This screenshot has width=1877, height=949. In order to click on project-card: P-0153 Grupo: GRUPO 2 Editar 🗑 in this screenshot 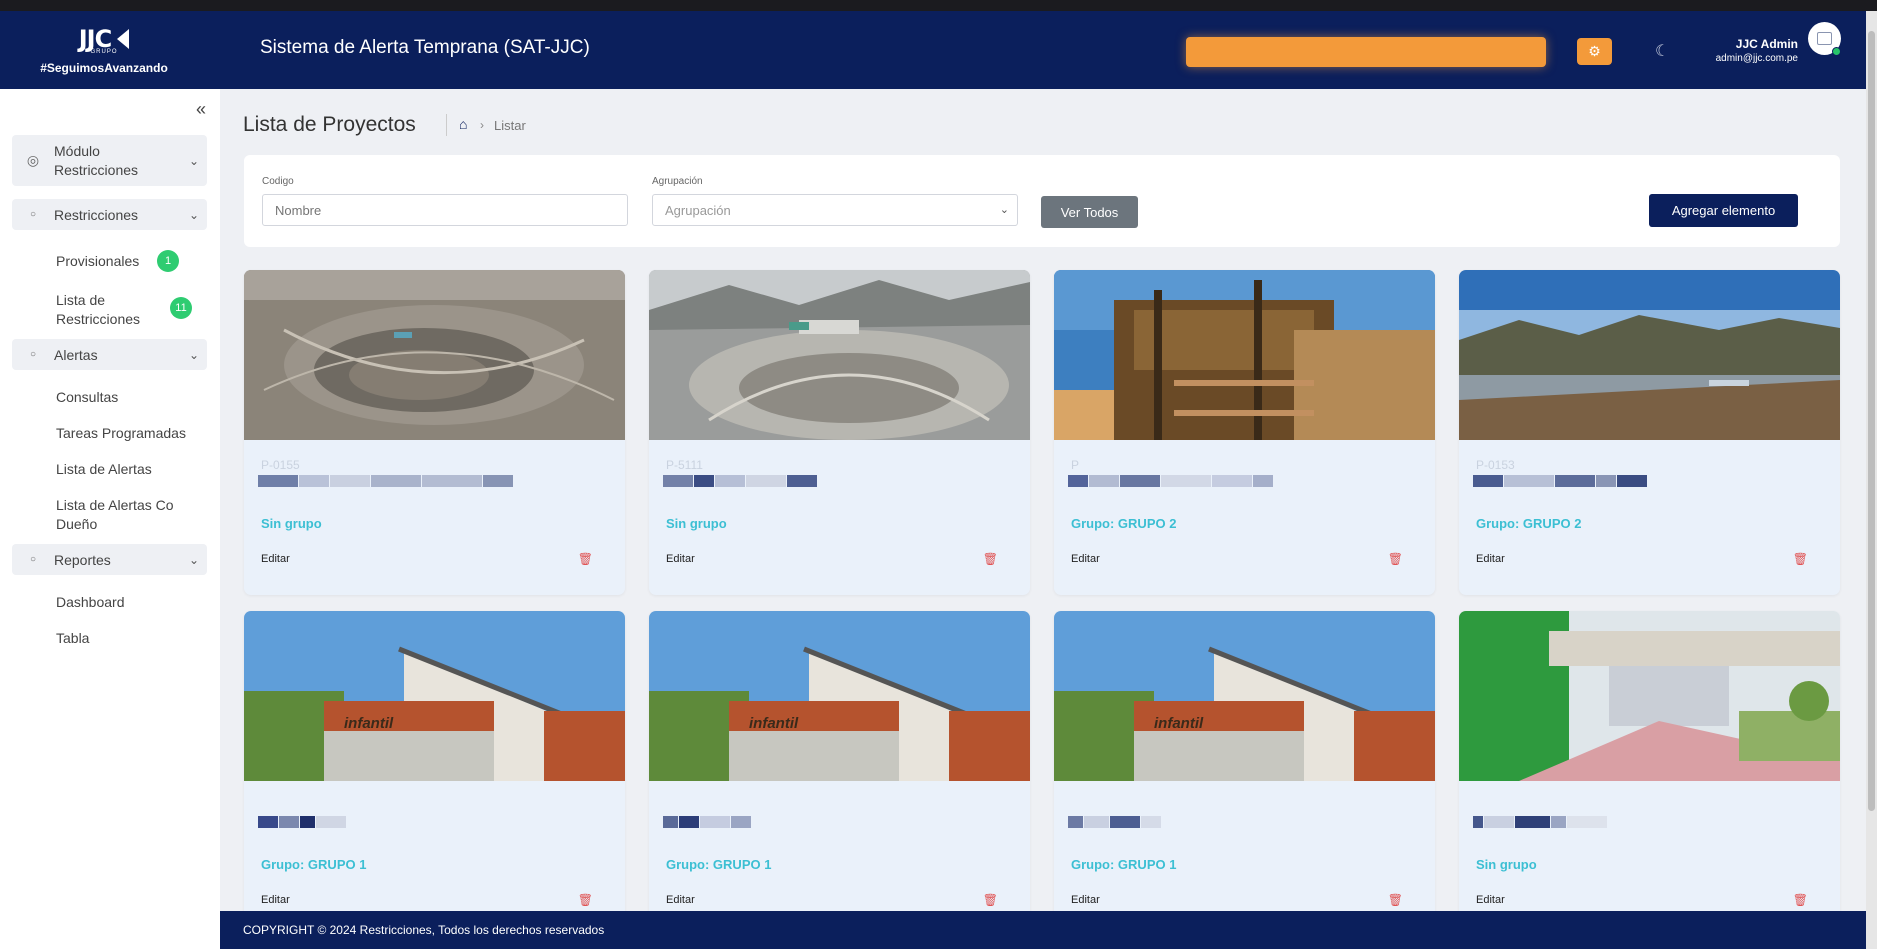, I will do `click(1649, 432)`.